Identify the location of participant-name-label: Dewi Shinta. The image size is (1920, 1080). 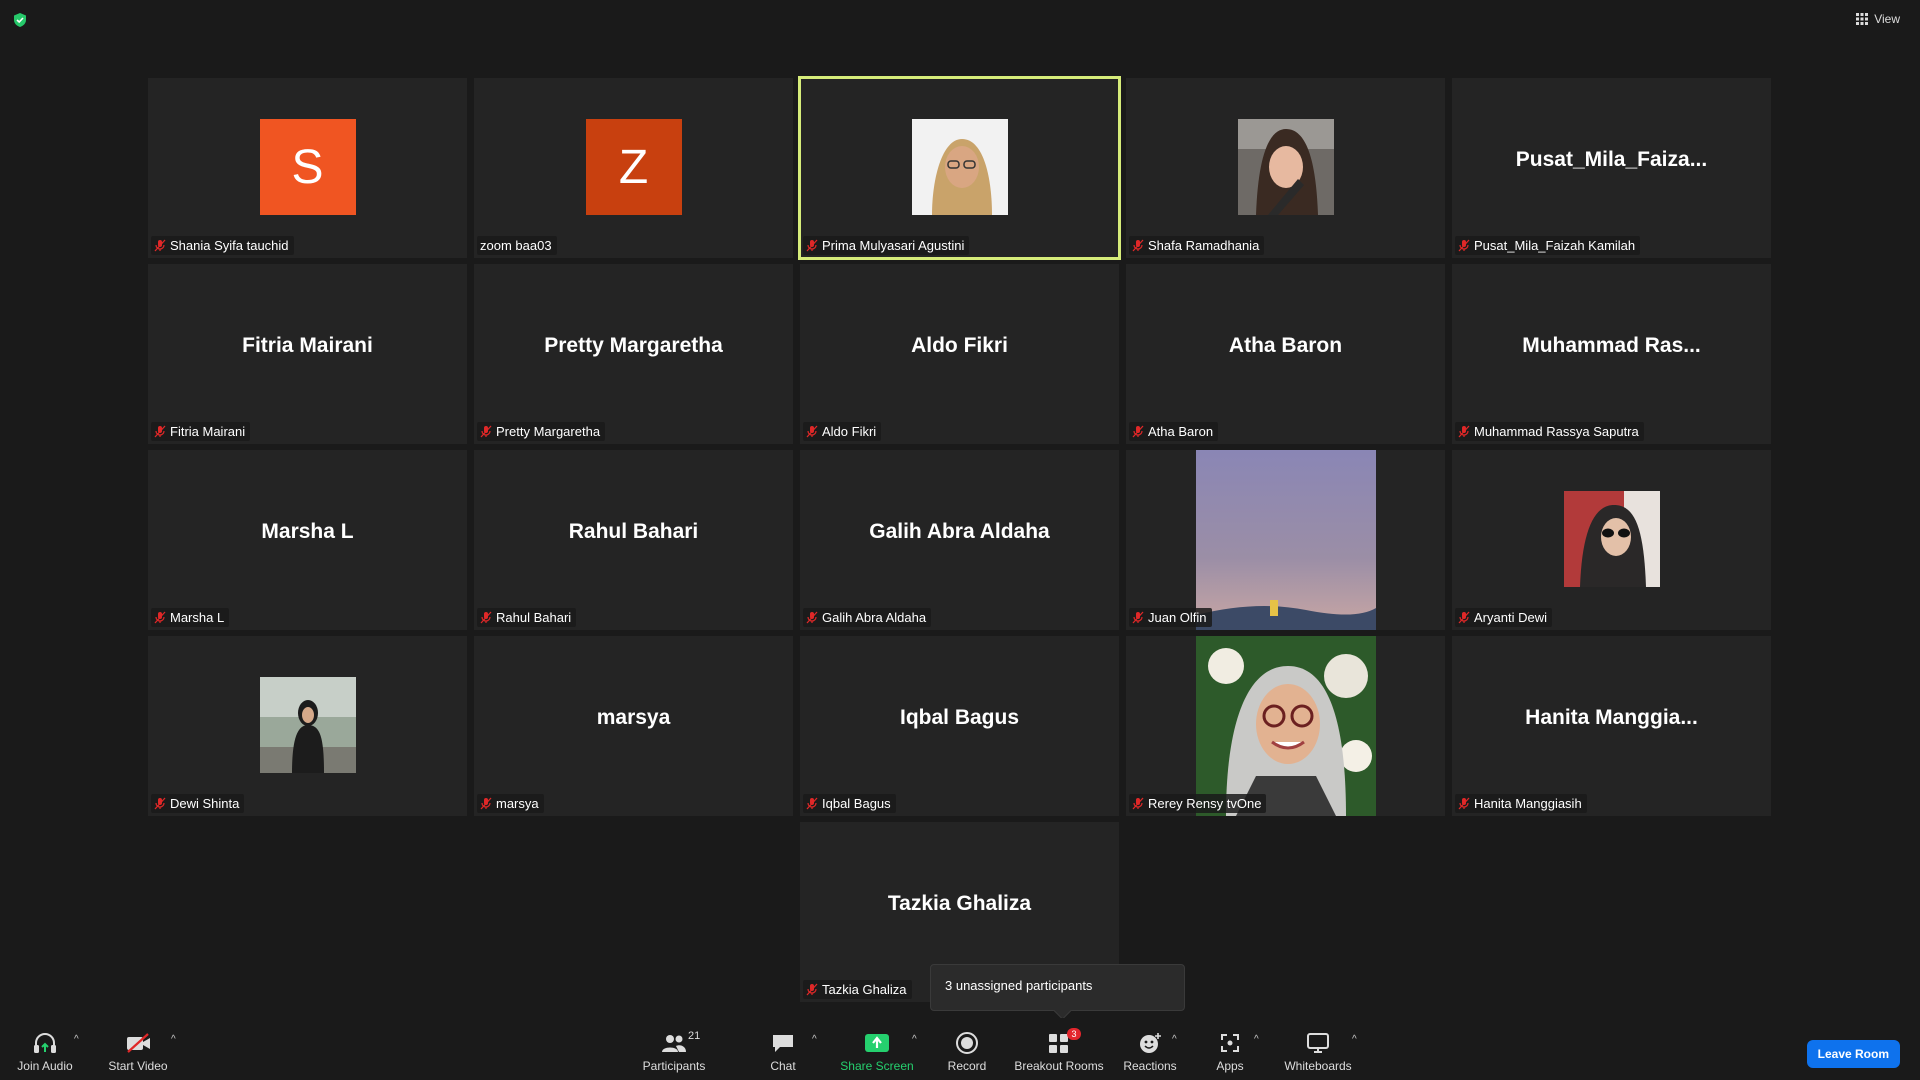
(198, 803).